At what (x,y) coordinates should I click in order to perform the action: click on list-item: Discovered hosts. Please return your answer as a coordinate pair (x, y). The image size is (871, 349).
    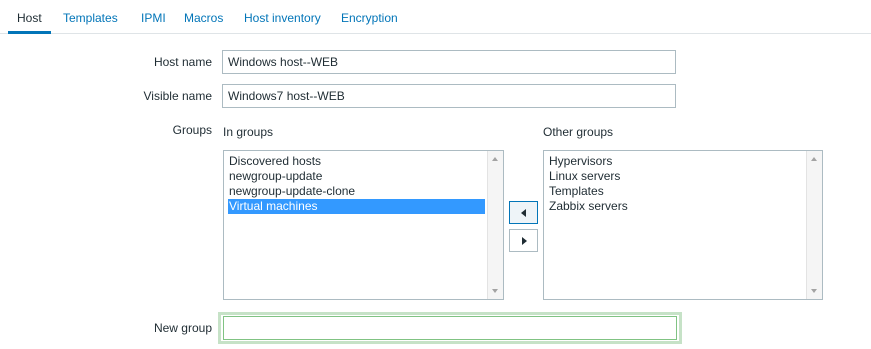
    Looking at the image, I should click on (356, 161).